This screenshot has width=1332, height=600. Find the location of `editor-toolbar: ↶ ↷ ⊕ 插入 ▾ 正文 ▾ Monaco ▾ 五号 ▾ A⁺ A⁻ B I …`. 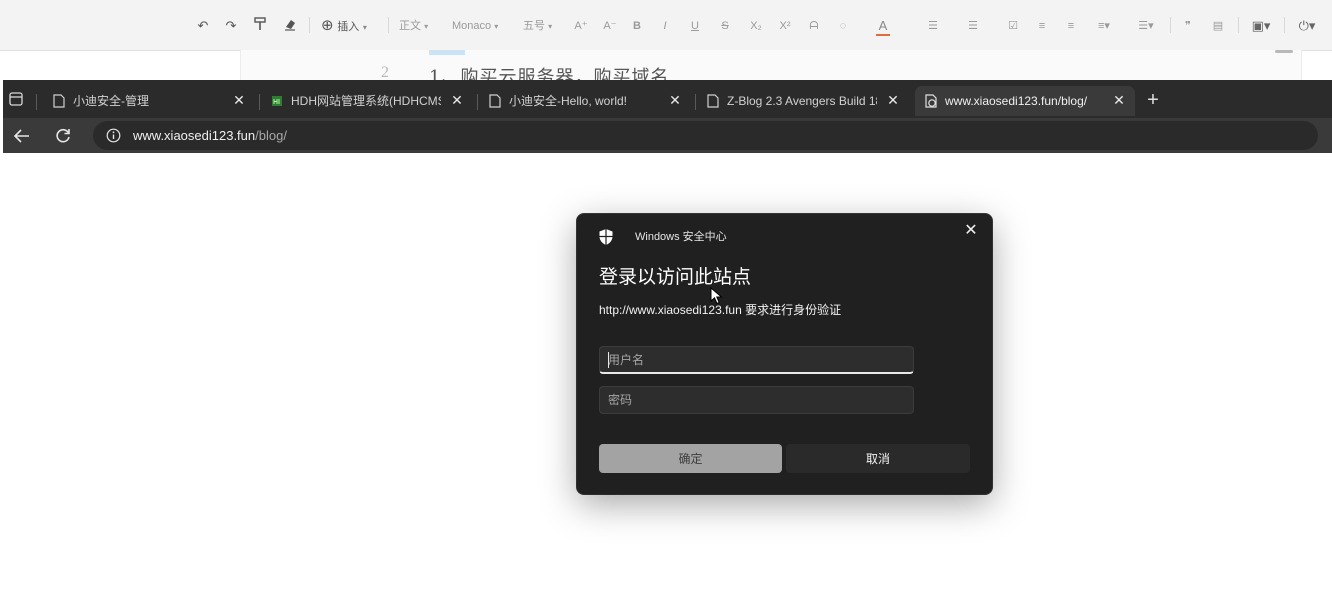

editor-toolbar: ↶ ↷ ⊕ 插入 ▾ 正文 ▾ Monaco ▾ 五号 ▾ A⁺ A⁻ B I … is located at coordinates (666, 25).